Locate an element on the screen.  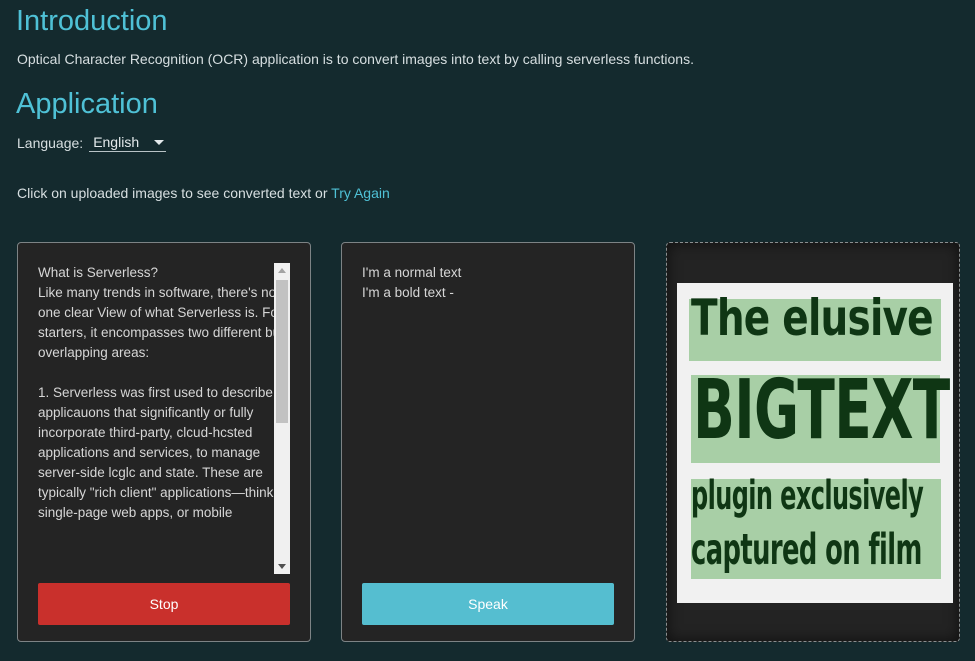
scroll-down-icon is located at coordinates (282, 566).